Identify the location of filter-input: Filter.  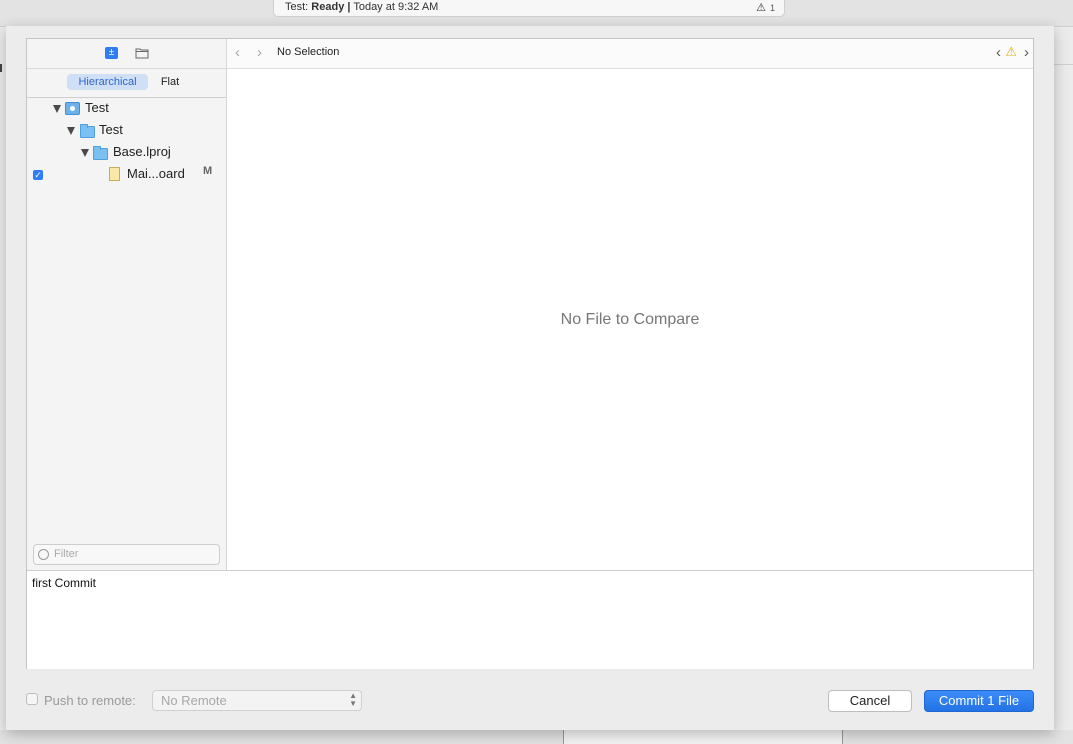
(126, 554).